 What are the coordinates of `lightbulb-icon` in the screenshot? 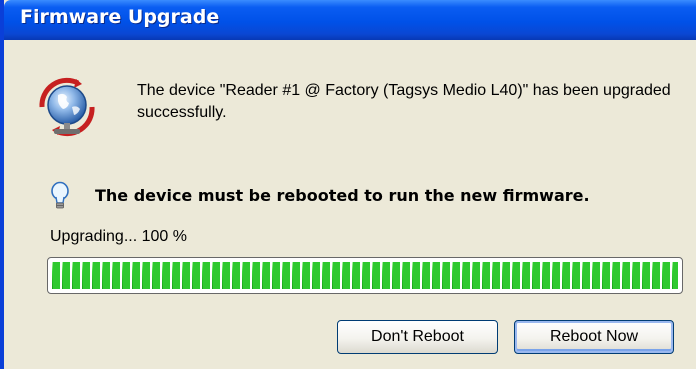 It's located at (60, 195).